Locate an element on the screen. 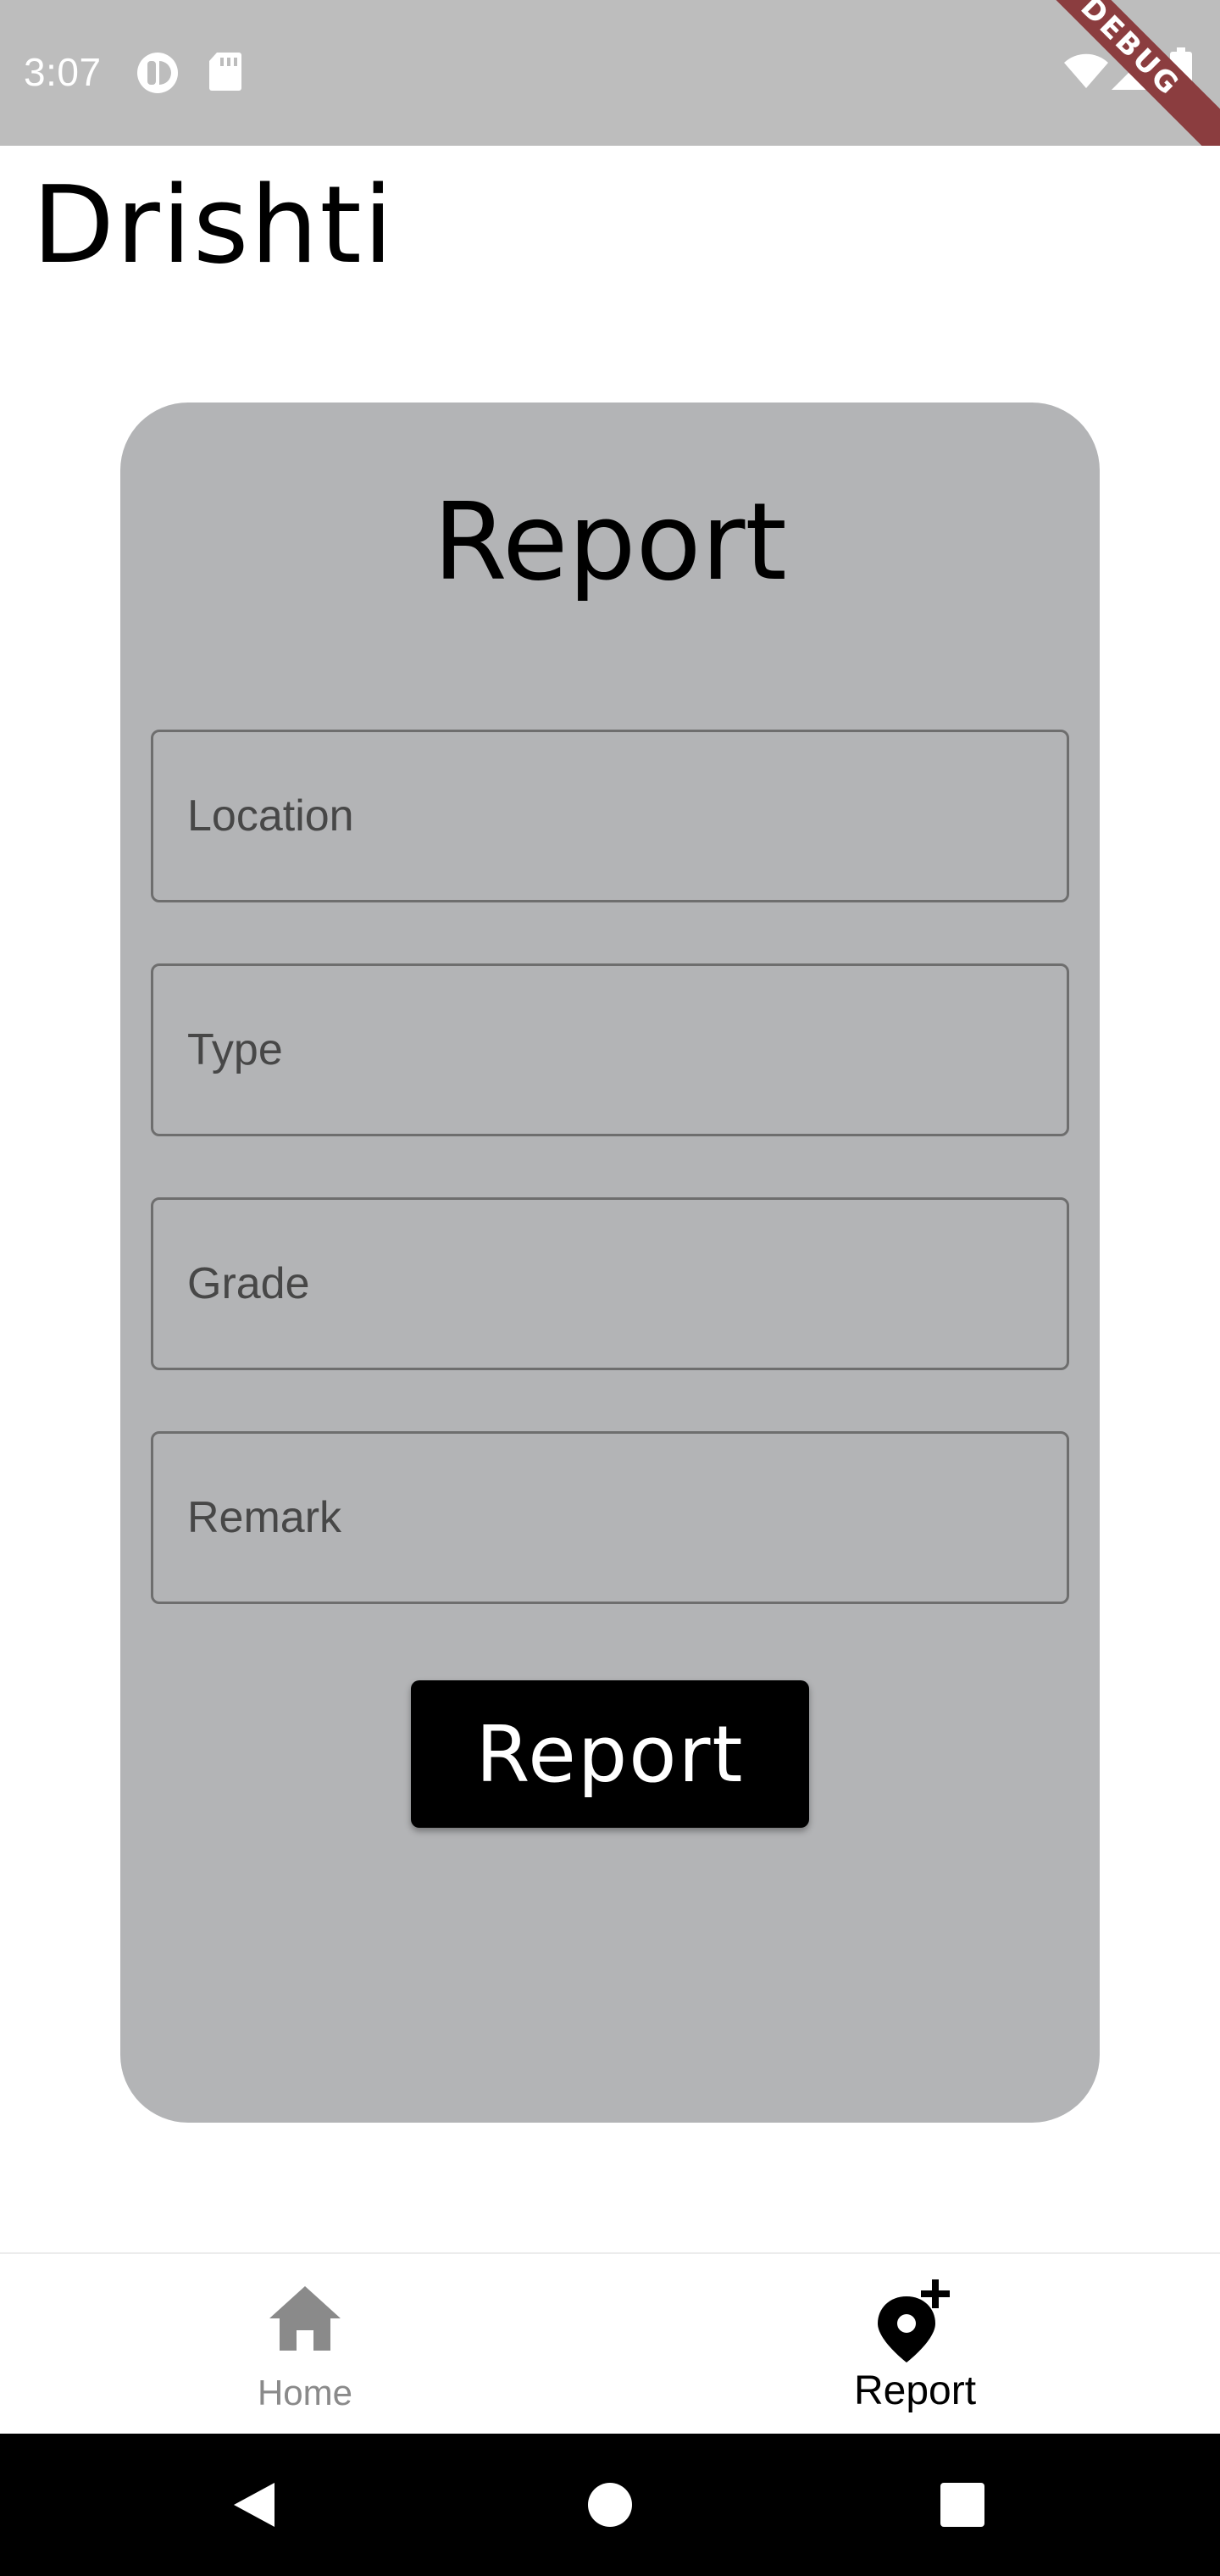 The width and height of the screenshot is (1220, 2576). status-bar: 3:07 DEBUG is located at coordinates (610, 73).